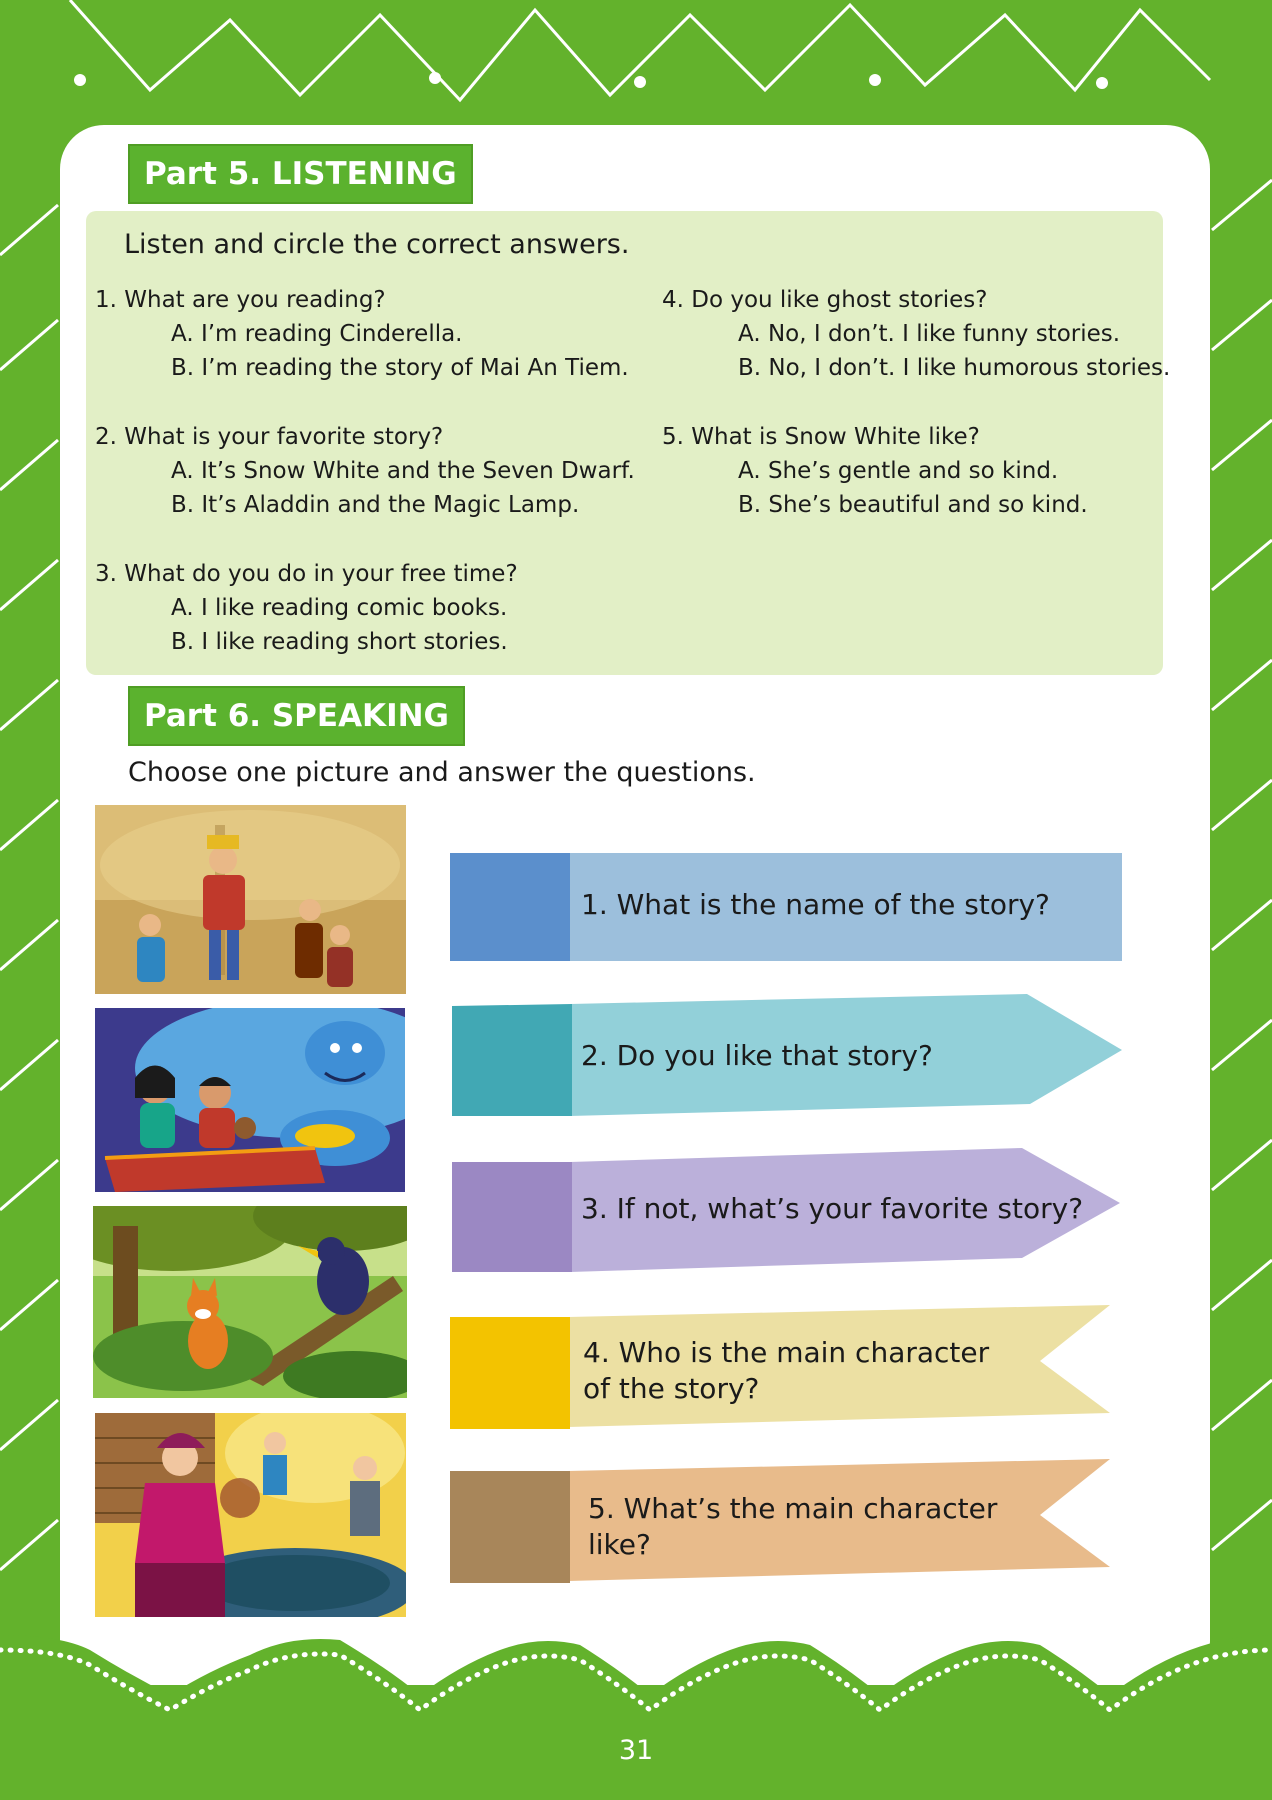 The height and width of the screenshot is (1800, 1272). I want to click on story-picture-mai-an-tiem, so click(250, 899).